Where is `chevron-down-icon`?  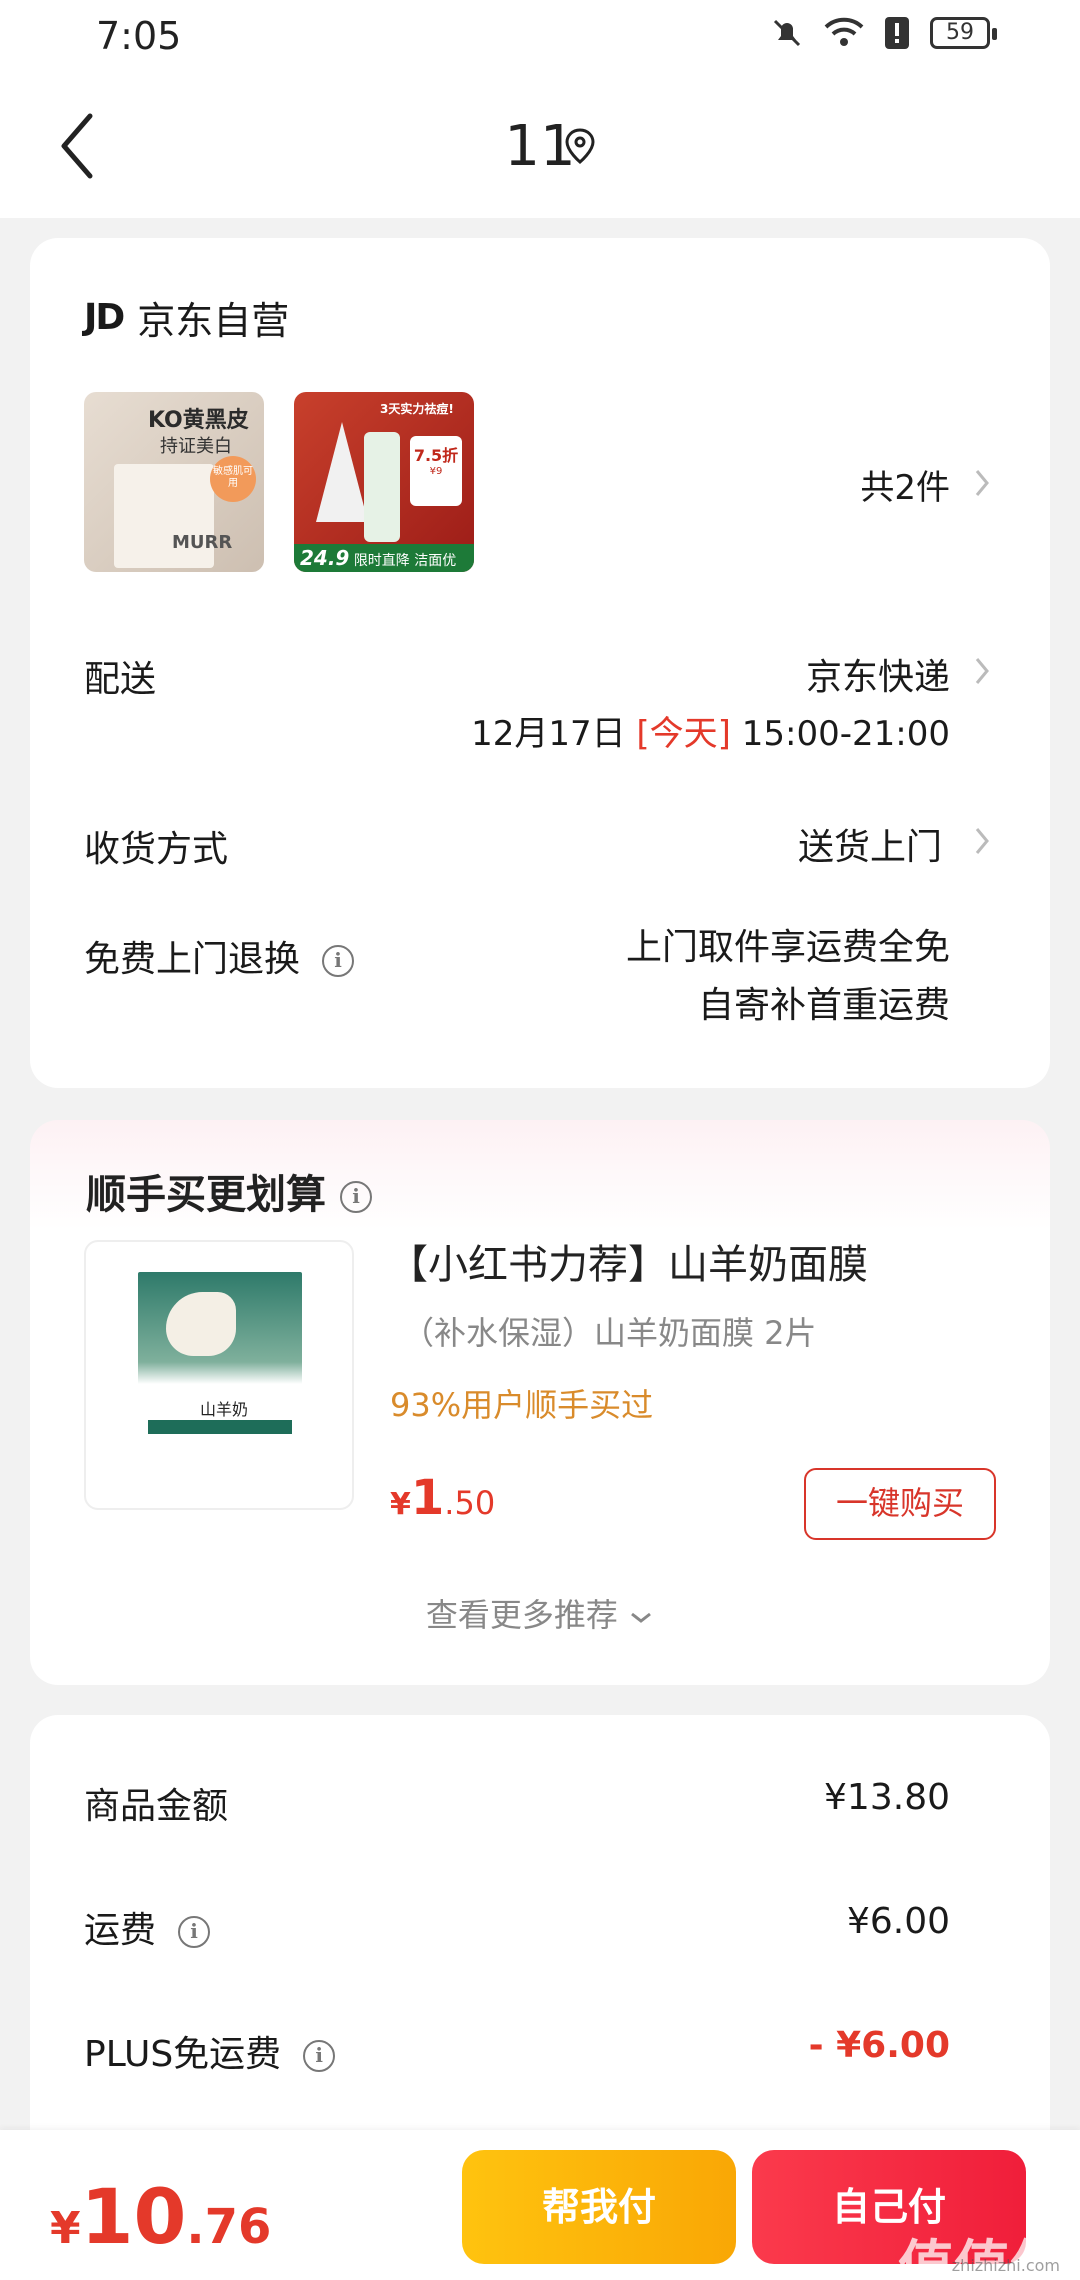 chevron-down-icon is located at coordinates (641, 1617).